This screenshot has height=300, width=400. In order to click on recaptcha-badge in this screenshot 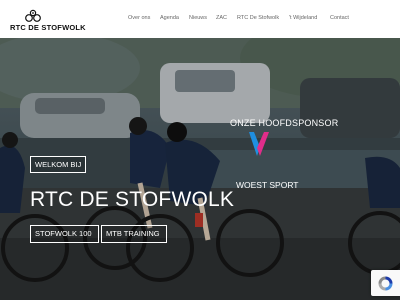, I will do `click(385, 283)`.